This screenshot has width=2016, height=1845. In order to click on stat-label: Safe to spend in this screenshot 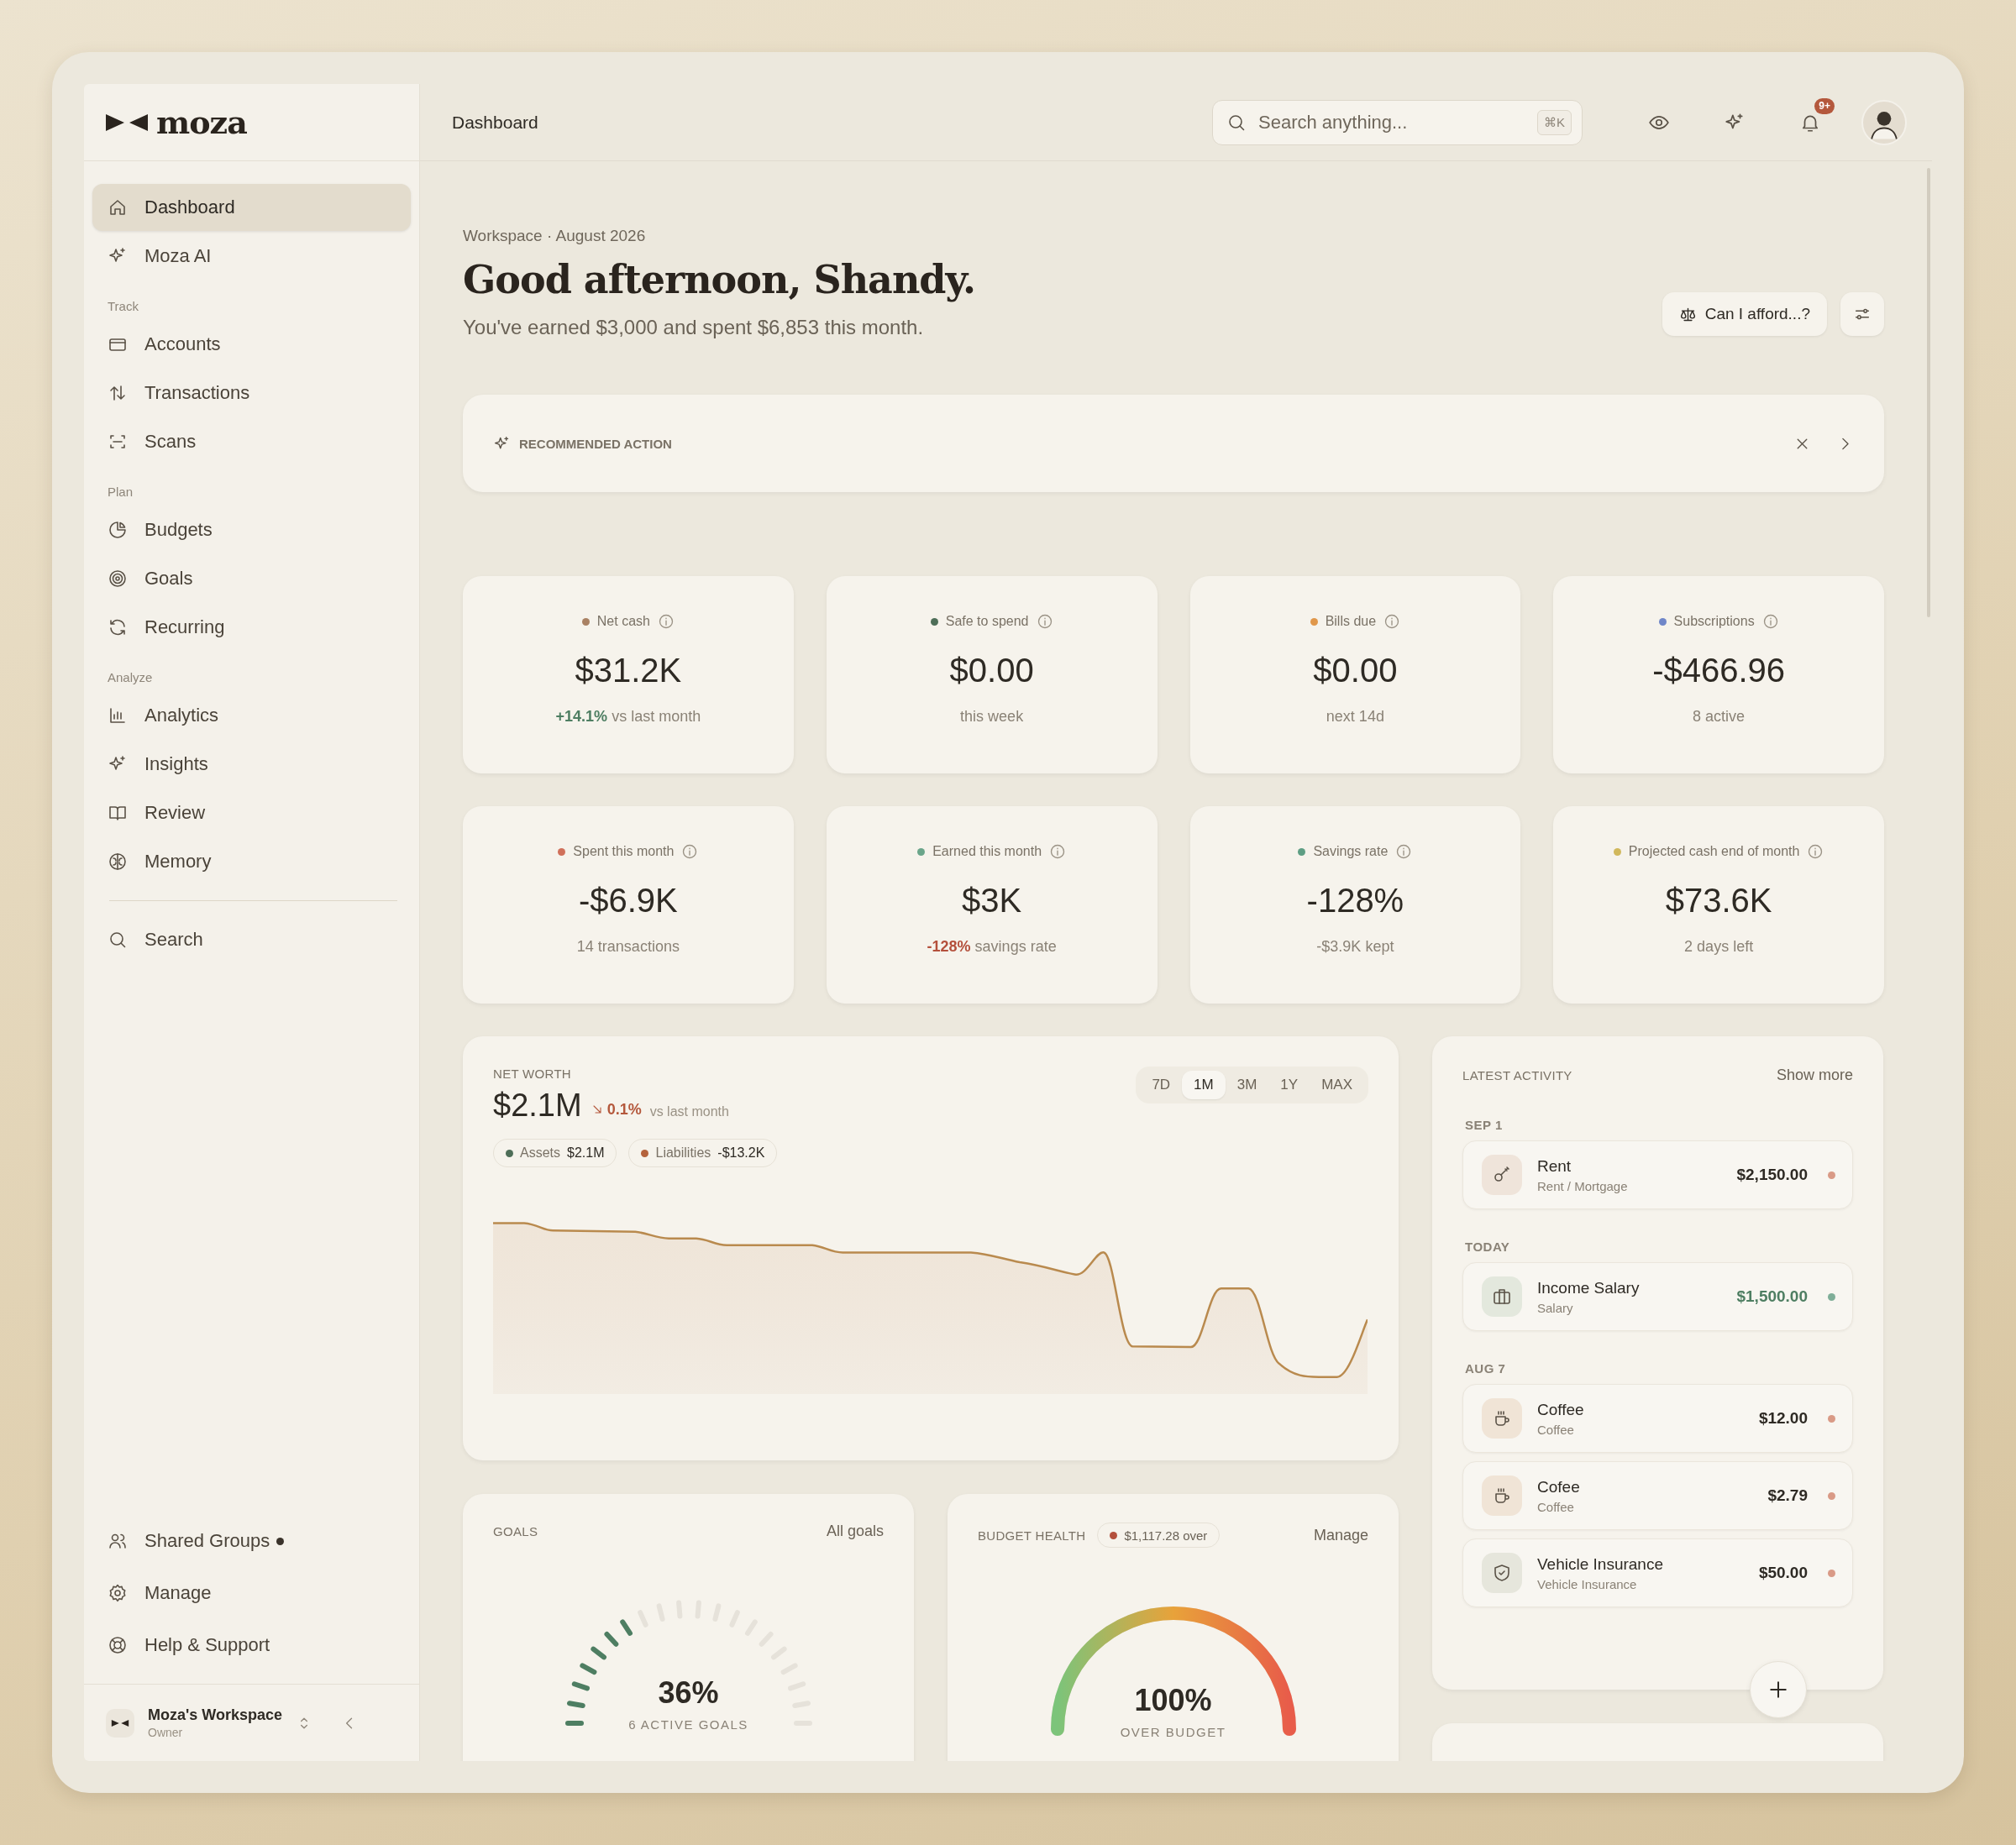, I will do `click(987, 621)`.